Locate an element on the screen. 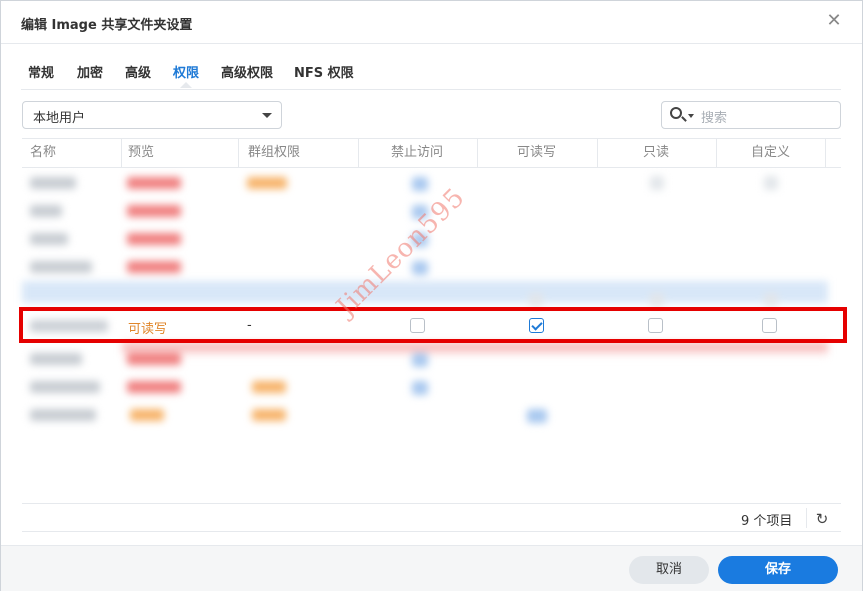  refresh-icon: ↻ is located at coordinates (822, 519).